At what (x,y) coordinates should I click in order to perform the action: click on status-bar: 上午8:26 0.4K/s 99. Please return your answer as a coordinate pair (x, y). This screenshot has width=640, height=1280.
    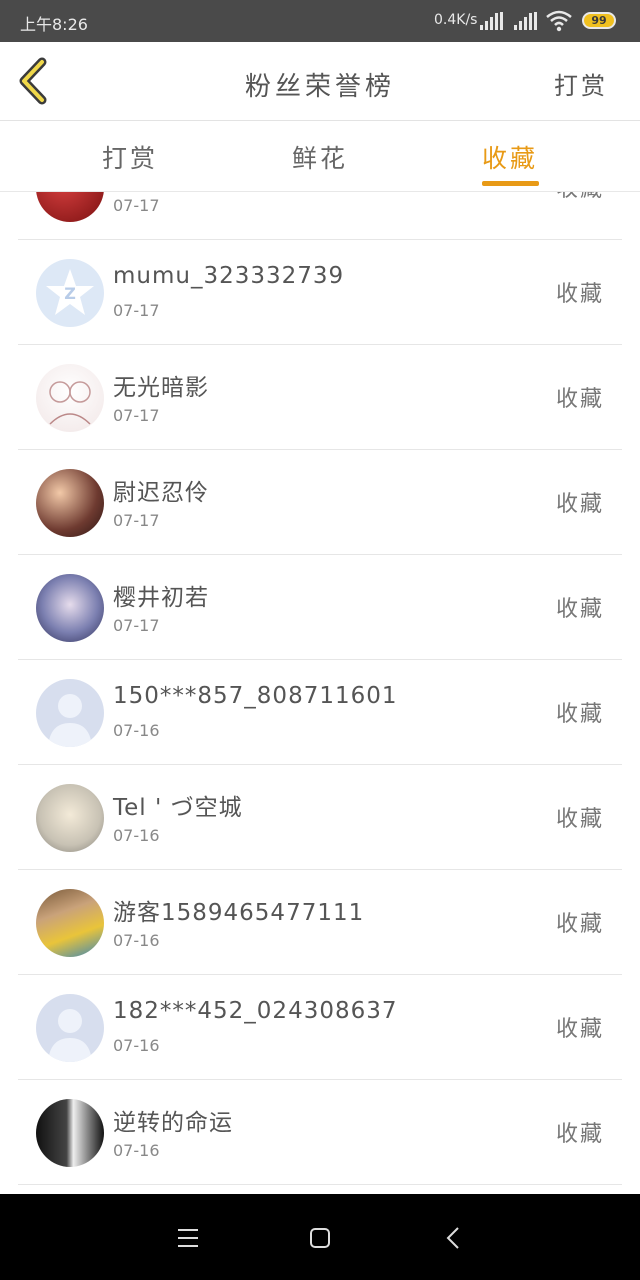
    Looking at the image, I should click on (320, 21).